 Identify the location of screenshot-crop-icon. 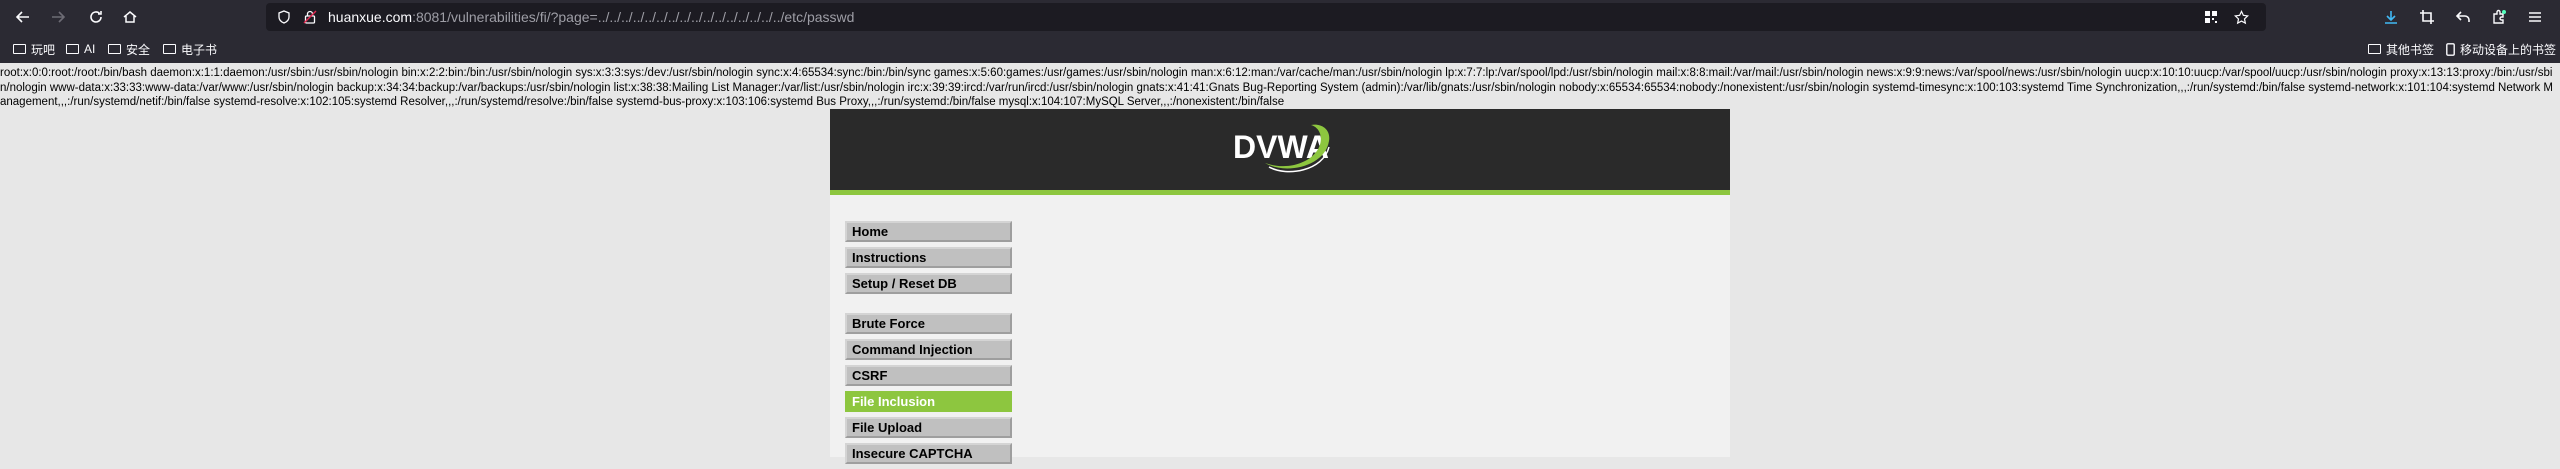
(2427, 17).